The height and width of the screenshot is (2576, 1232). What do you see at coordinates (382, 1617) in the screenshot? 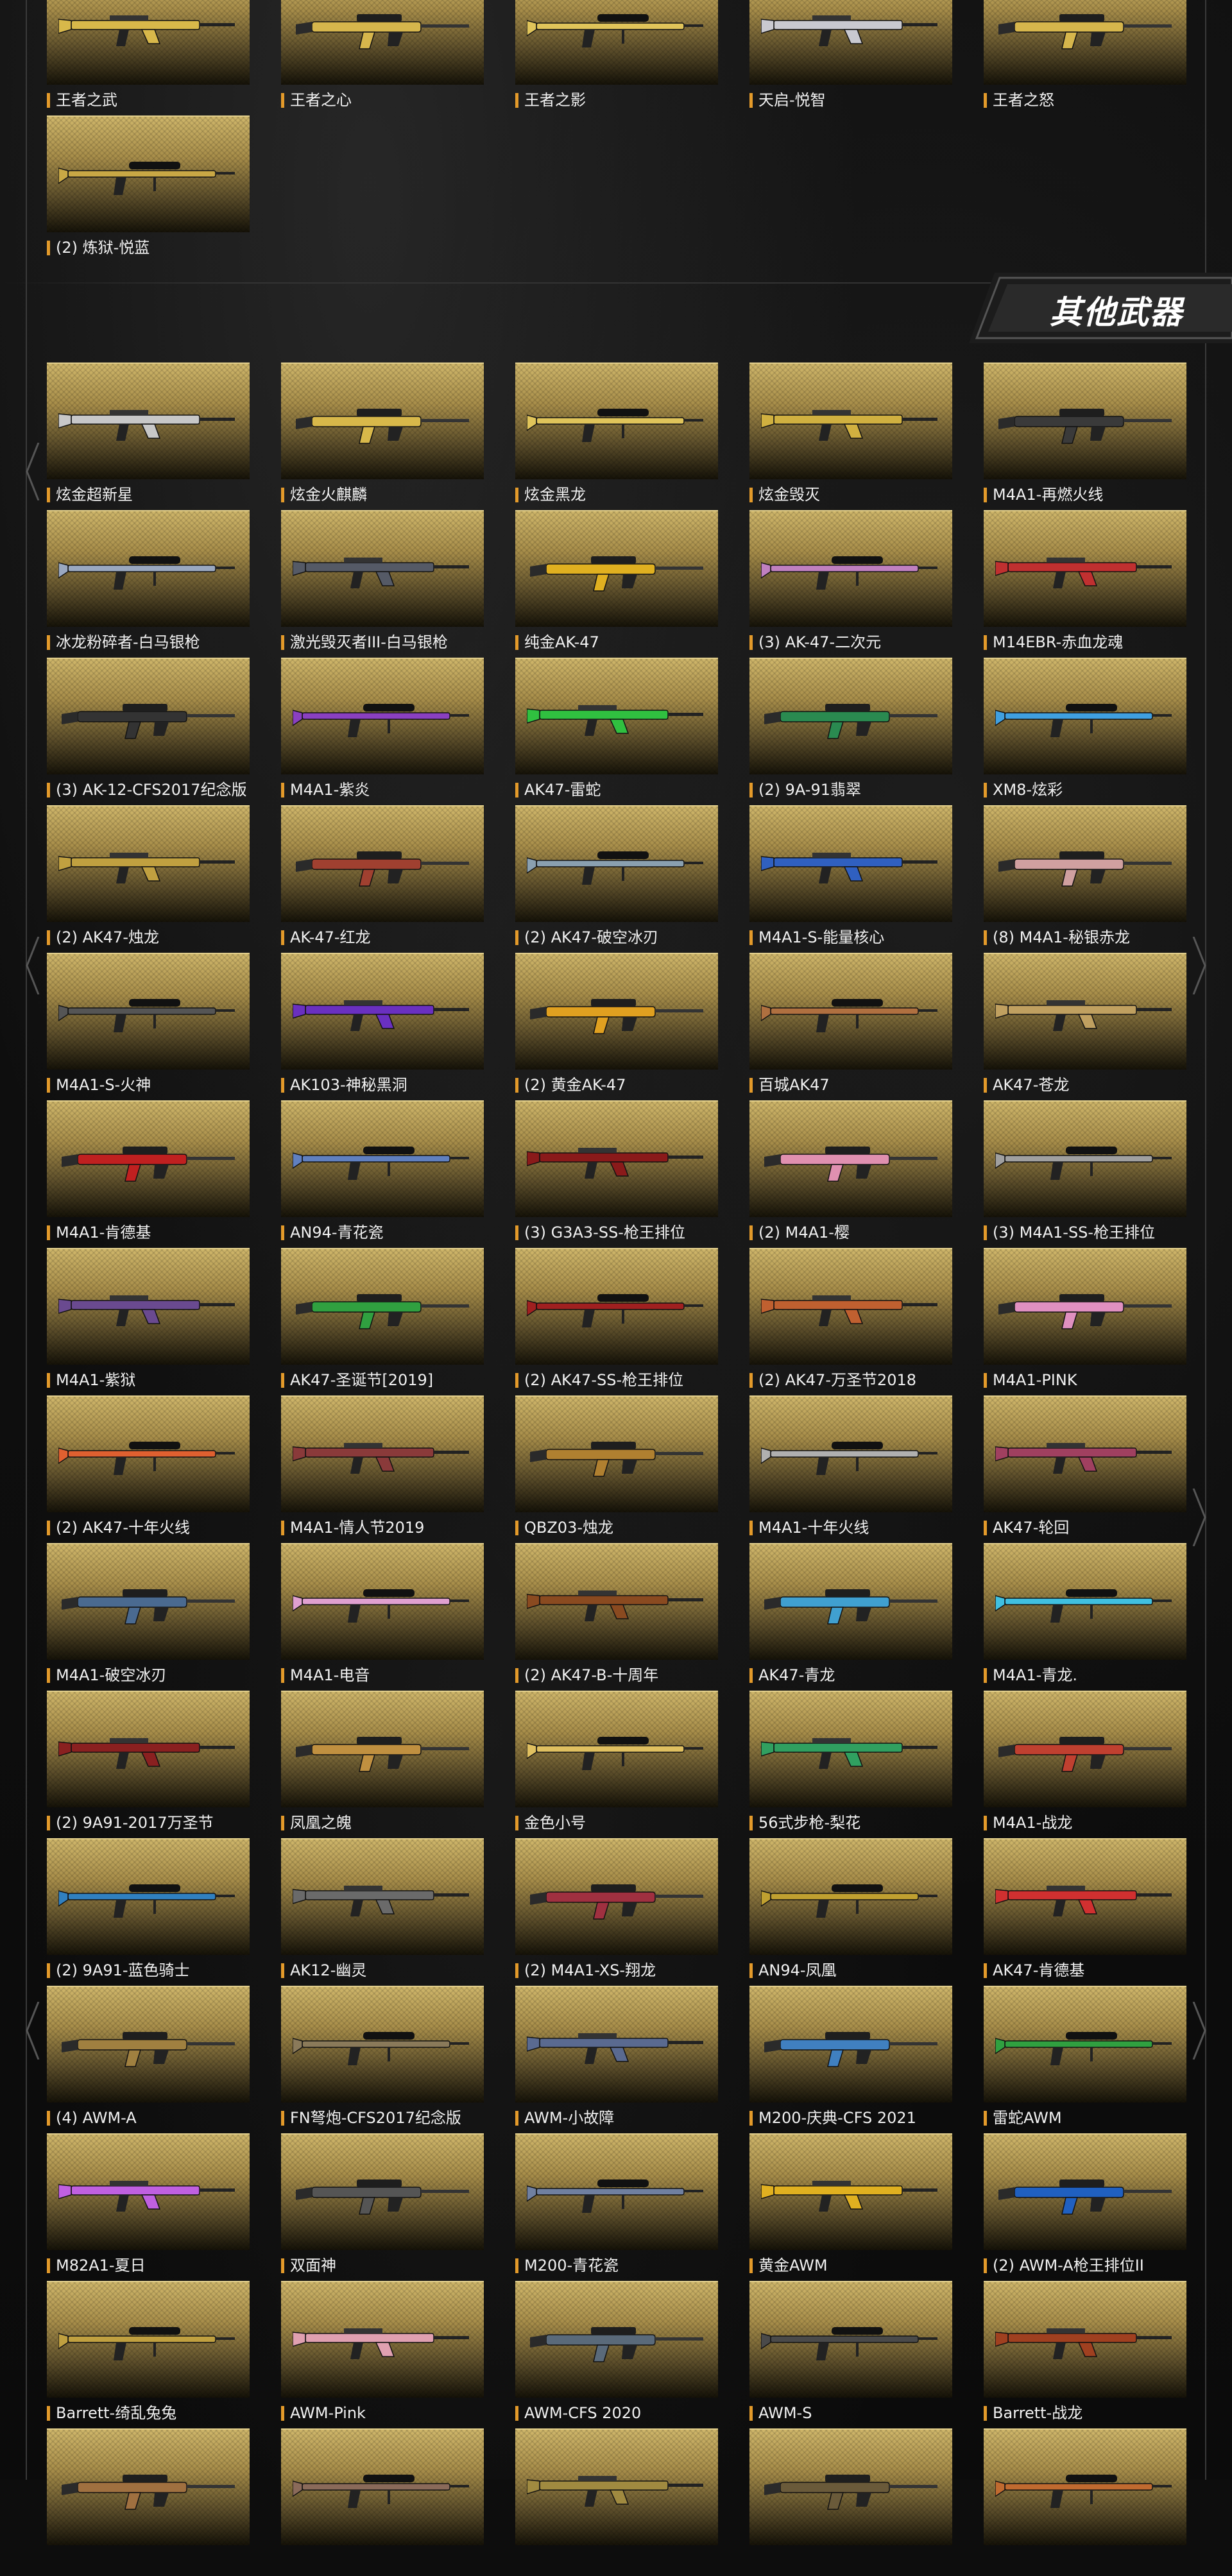
I see `weapon-card: M4A1-电音` at bounding box center [382, 1617].